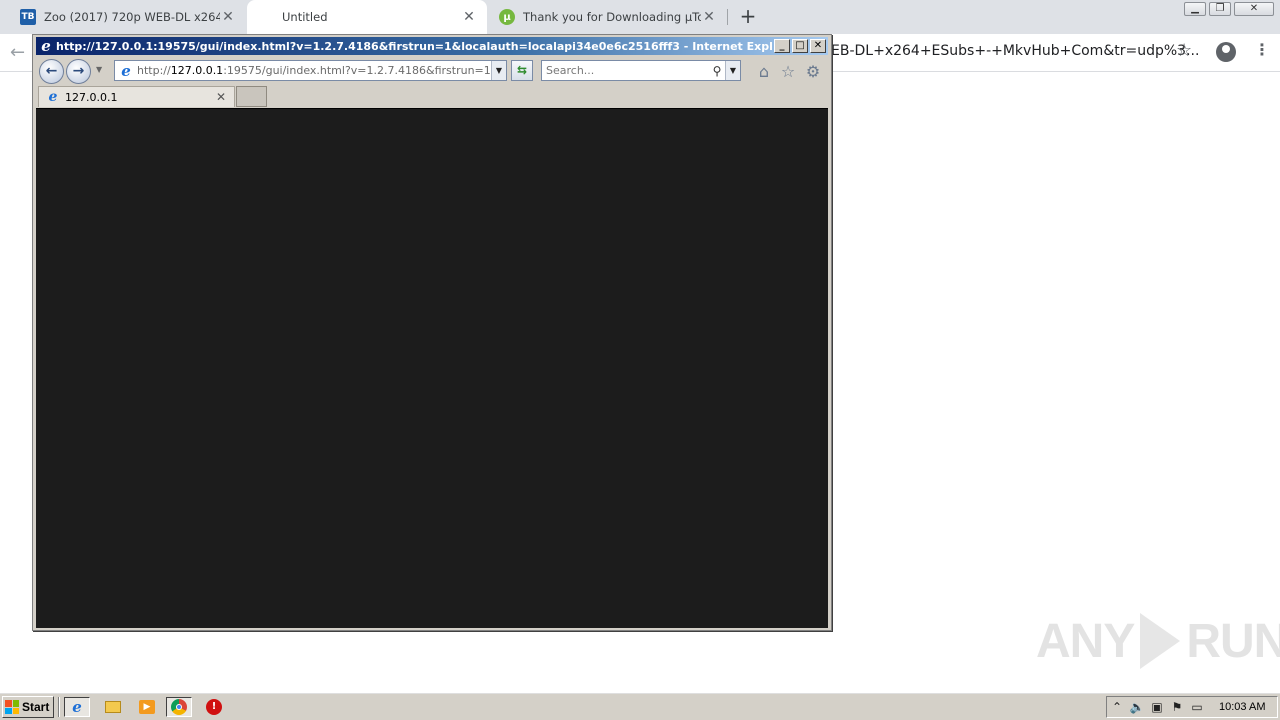 The height and width of the screenshot is (720, 1280). Describe the element at coordinates (197, 70) in the screenshot. I see `url-host: 127.0.0.1` at that location.